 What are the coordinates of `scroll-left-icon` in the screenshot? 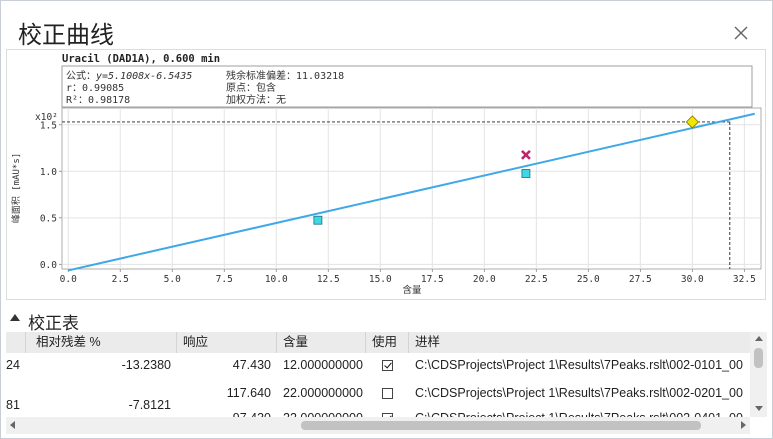 It's located at (12, 425).